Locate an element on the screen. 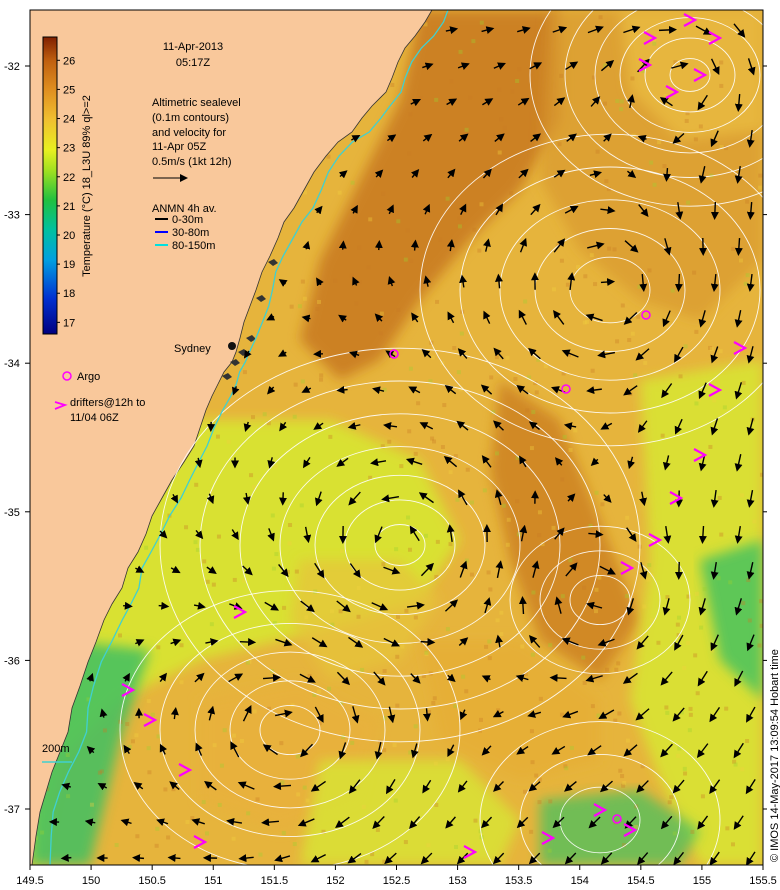 This screenshot has width=780, height=890. x-tick-label: 154.5 is located at coordinates (641, 881).